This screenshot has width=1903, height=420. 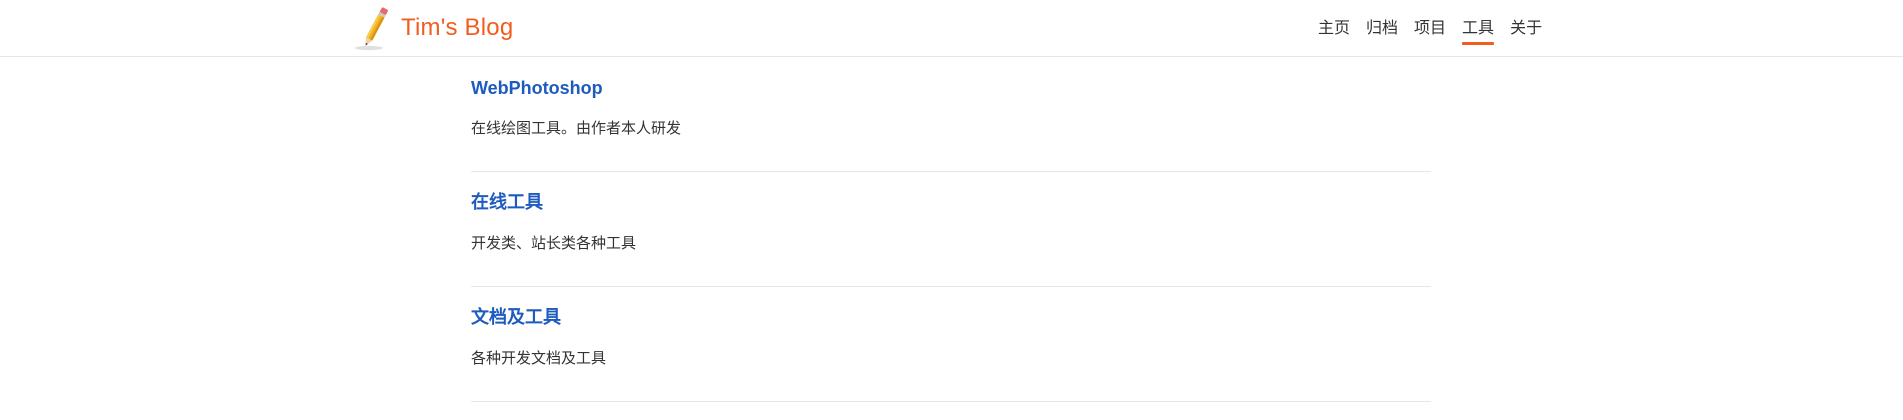 I want to click on tool-description: 开发类、站长类各种工具, so click(x=554, y=243).